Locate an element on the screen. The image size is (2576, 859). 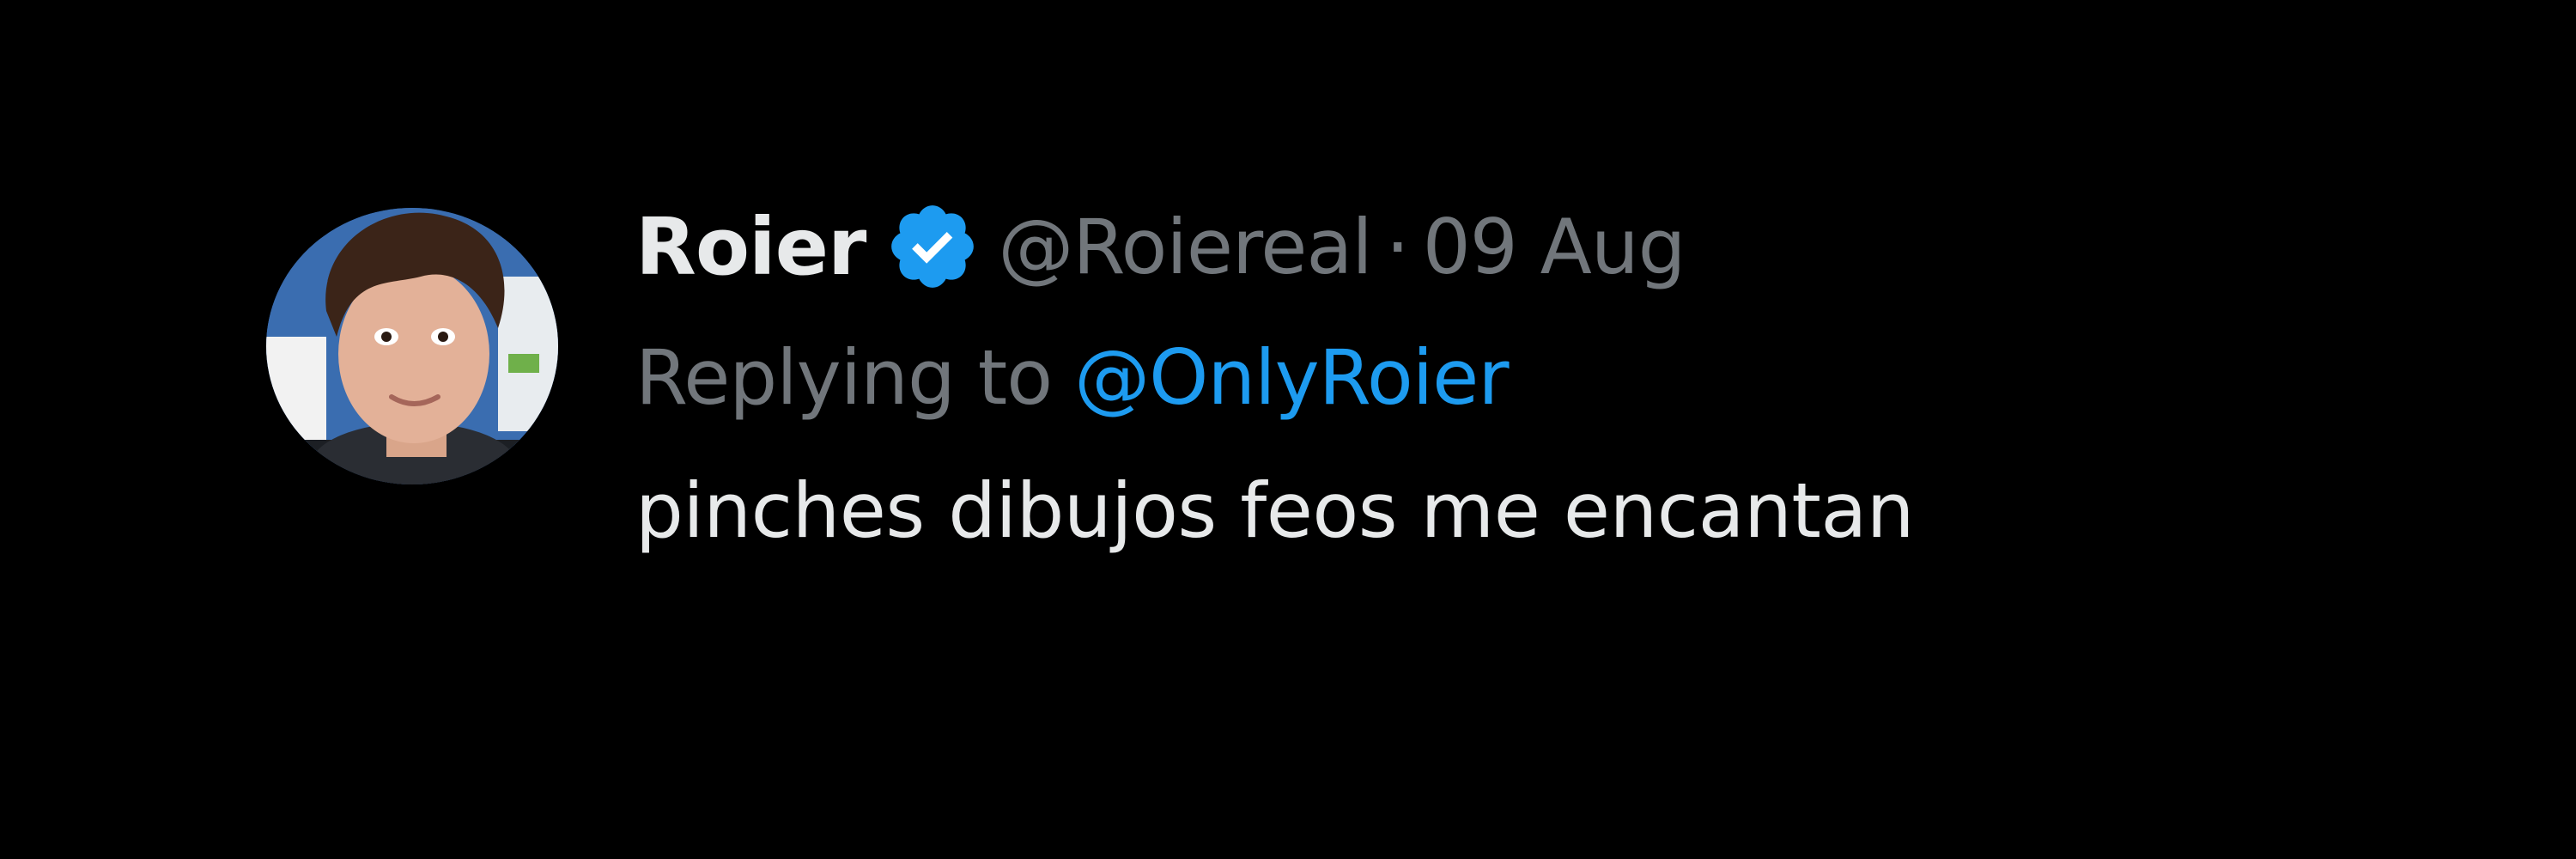
avatar is located at coordinates (412, 346).